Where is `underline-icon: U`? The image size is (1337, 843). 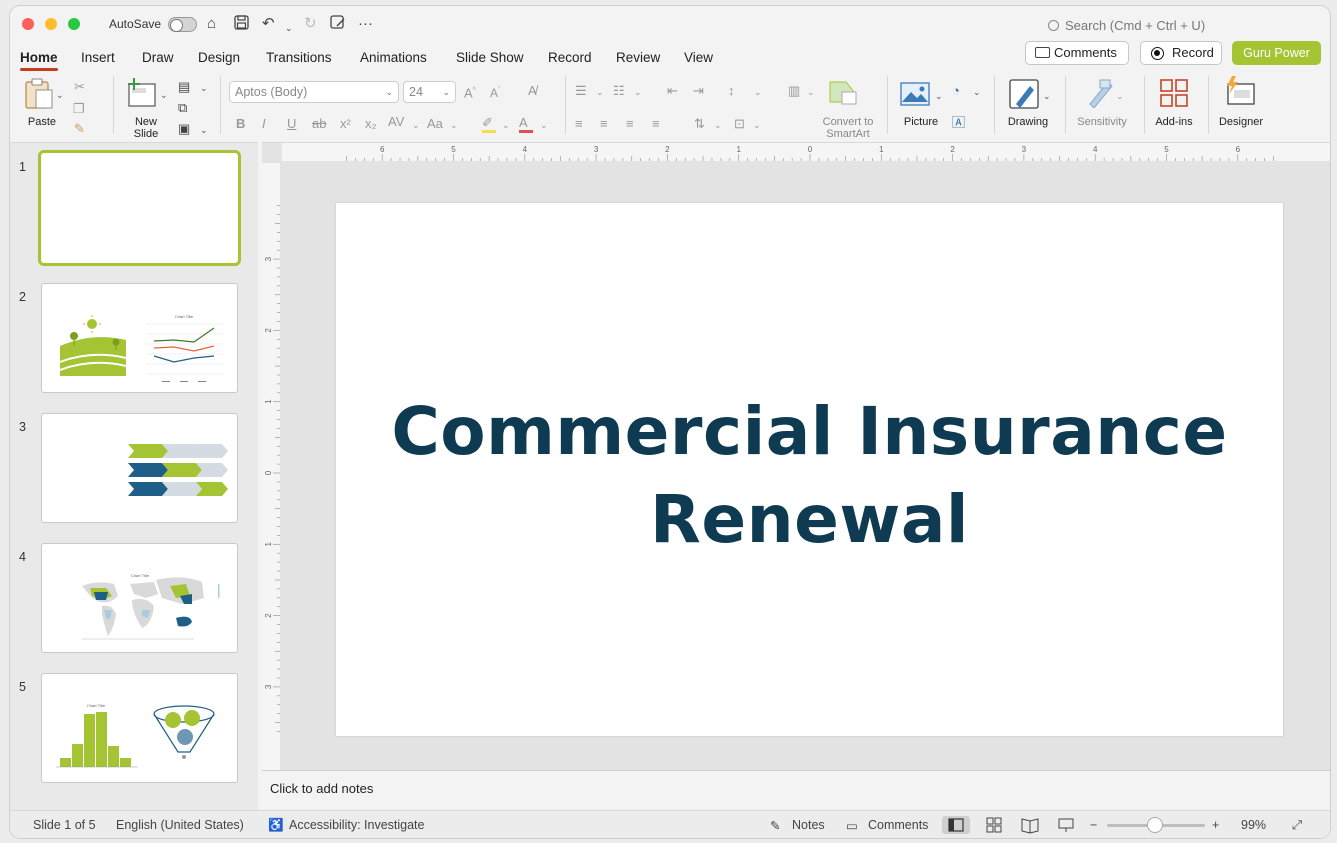
underline-icon: U is located at coordinates (291, 124).